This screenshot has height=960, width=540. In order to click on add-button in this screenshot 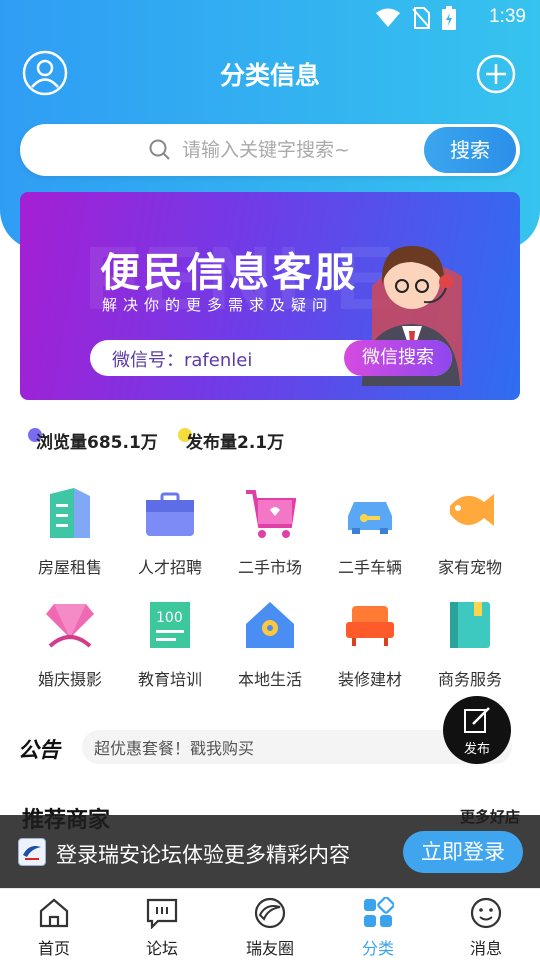, I will do `click(496, 74)`.